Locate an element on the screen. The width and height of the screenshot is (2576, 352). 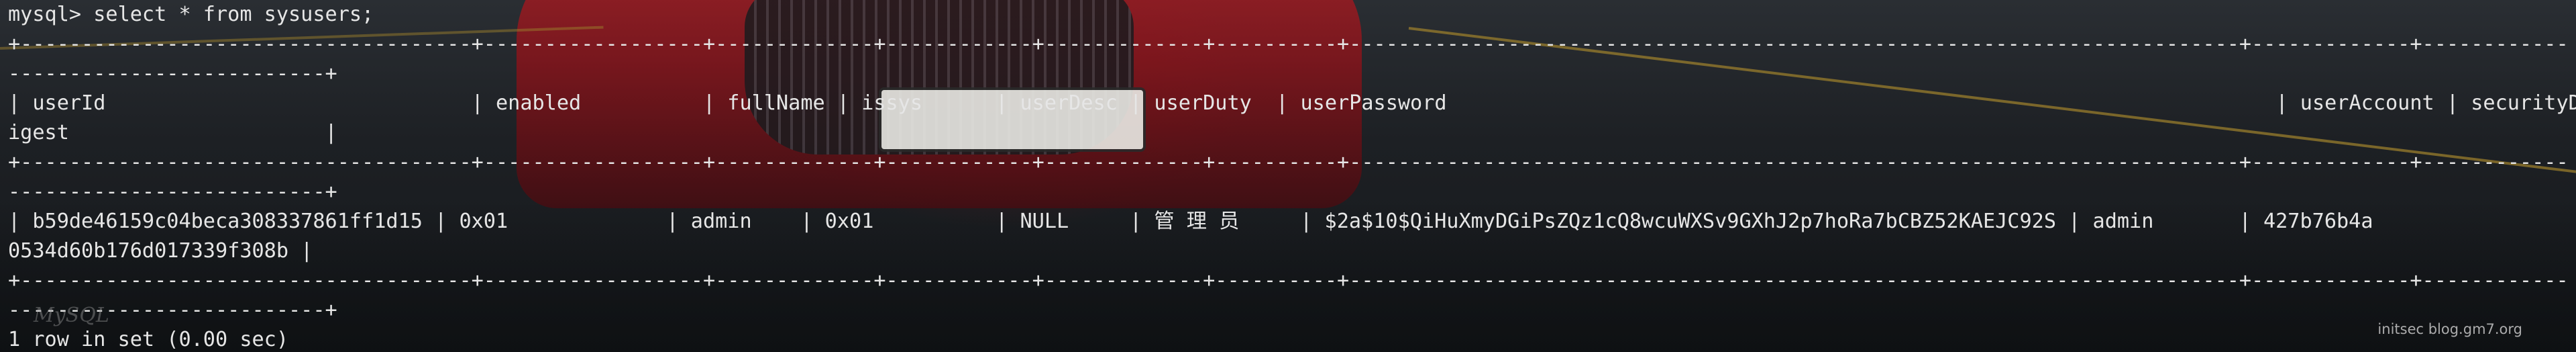
site-watermark: initsec blog.gm7.org is located at coordinates (2449, 329).